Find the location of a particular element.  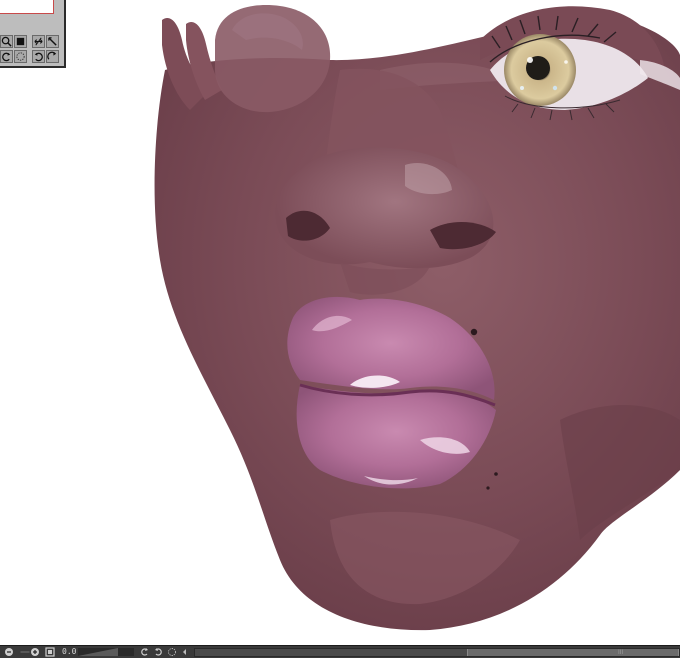

zoom-slider is located at coordinates (106, 652).